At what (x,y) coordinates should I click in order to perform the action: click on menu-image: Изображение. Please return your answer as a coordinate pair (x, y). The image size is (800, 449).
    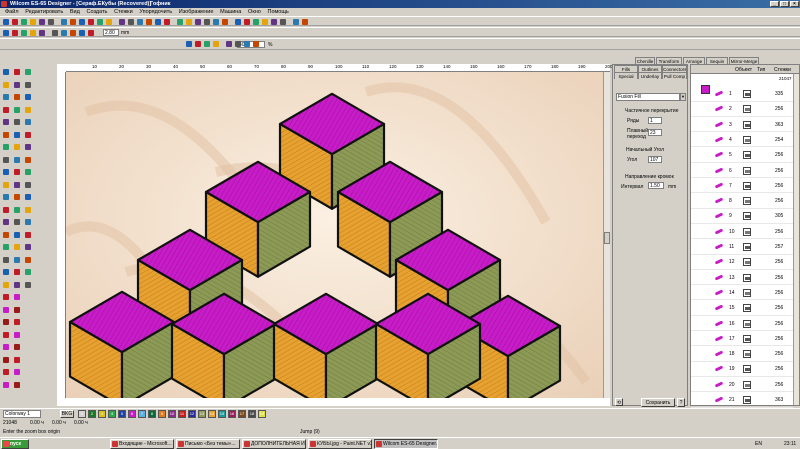
    Looking at the image, I should click on (196, 12).